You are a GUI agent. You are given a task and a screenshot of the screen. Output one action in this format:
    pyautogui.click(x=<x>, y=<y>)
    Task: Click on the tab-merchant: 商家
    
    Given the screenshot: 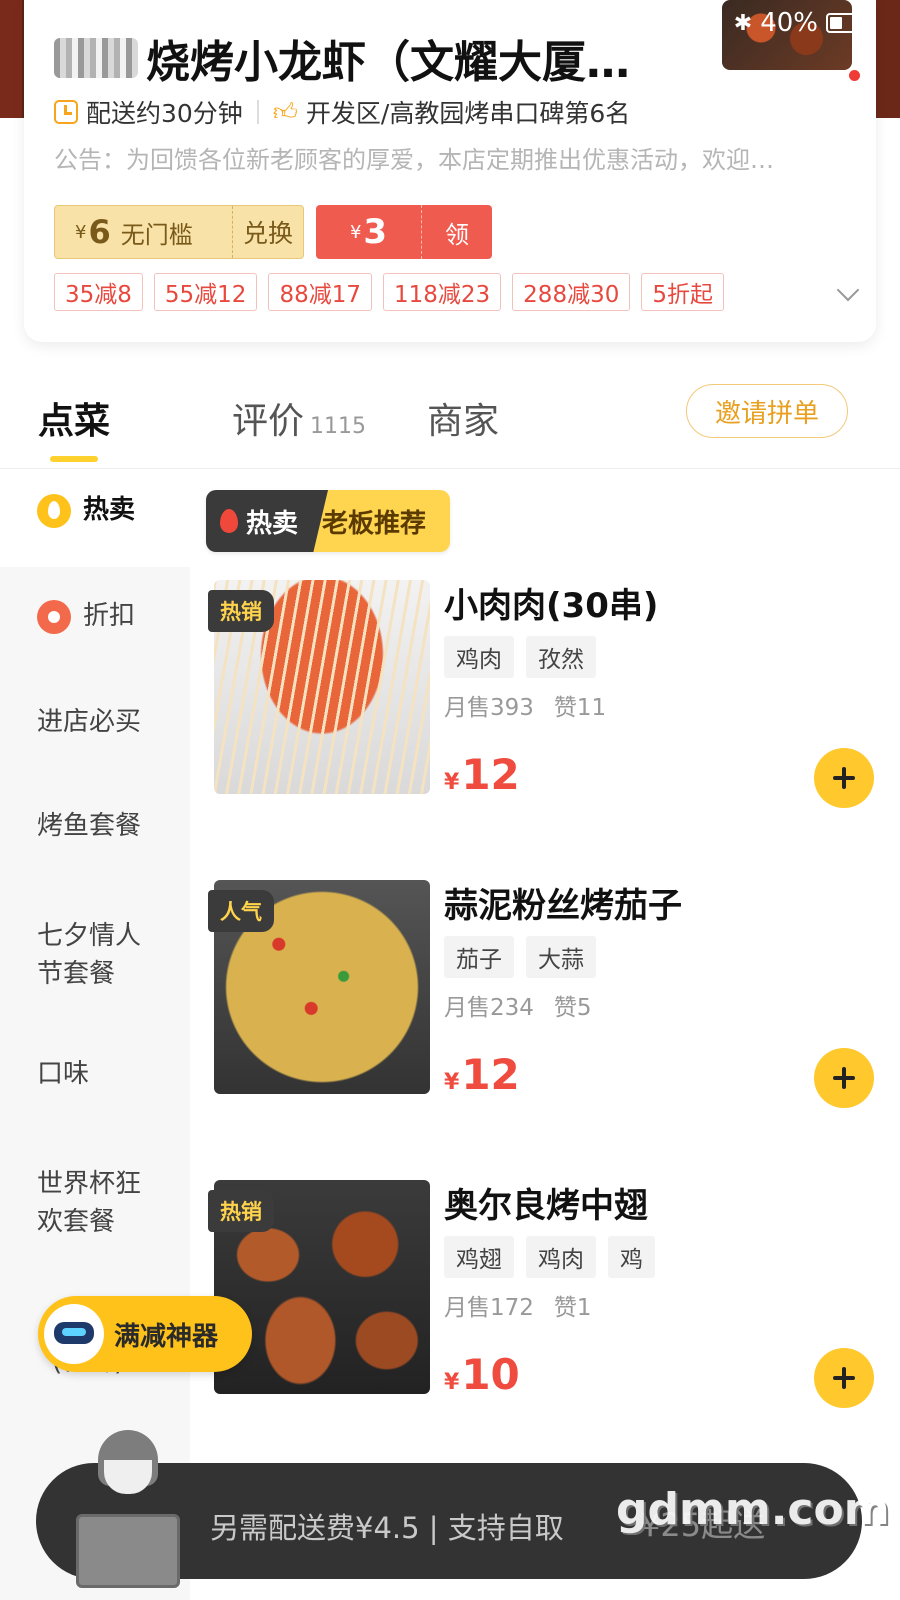 What is the action you would take?
    pyautogui.click(x=463, y=418)
    